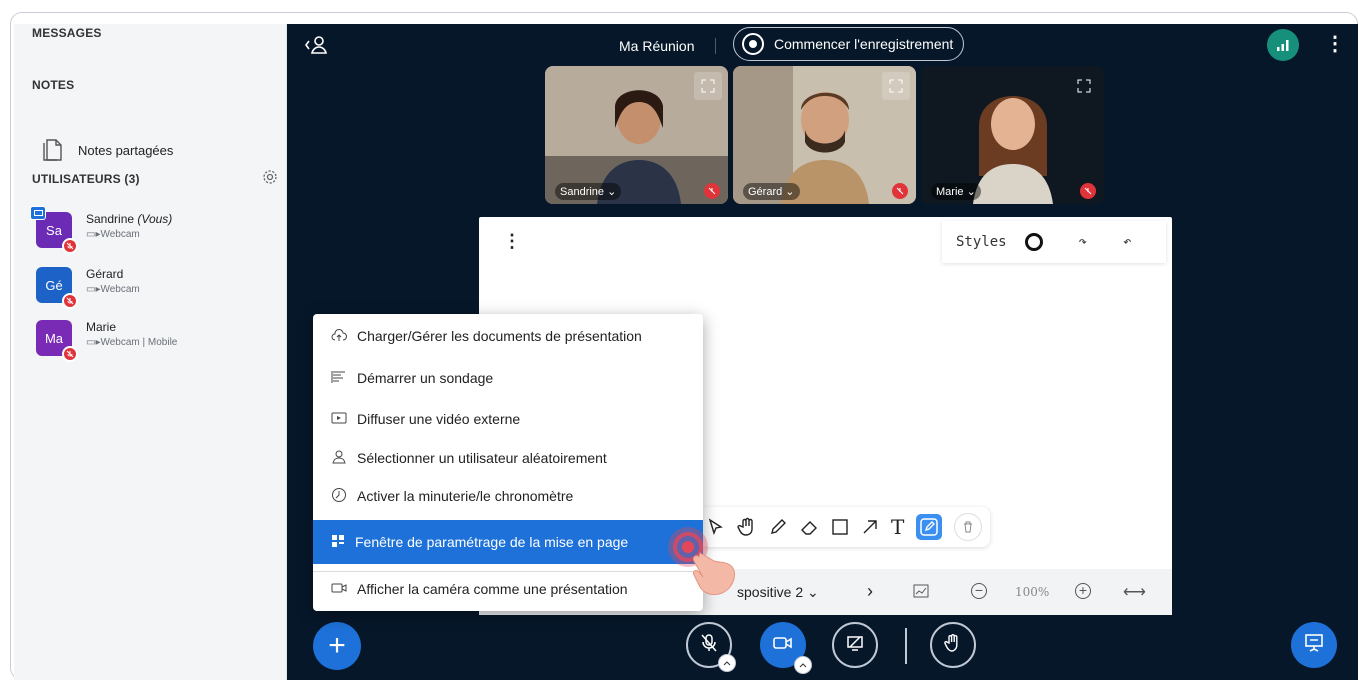 Image resolution: width=1360 pixels, height=680 pixels. Describe the element at coordinates (339, 589) in the screenshot. I see `camera-icon` at that location.